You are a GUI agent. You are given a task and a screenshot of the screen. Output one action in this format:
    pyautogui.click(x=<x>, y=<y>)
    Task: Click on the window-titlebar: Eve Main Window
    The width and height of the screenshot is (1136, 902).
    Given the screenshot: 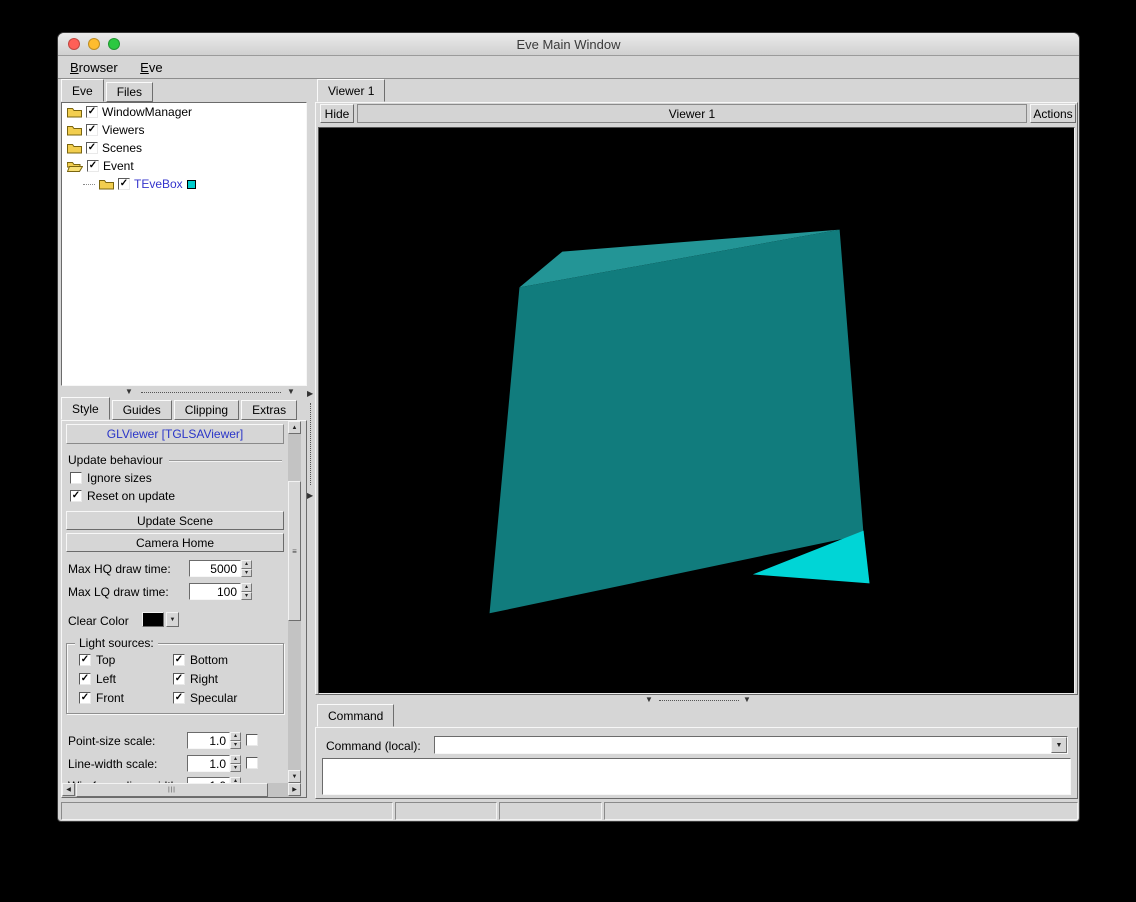 What is the action you would take?
    pyautogui.click(x=568, y=44)
    